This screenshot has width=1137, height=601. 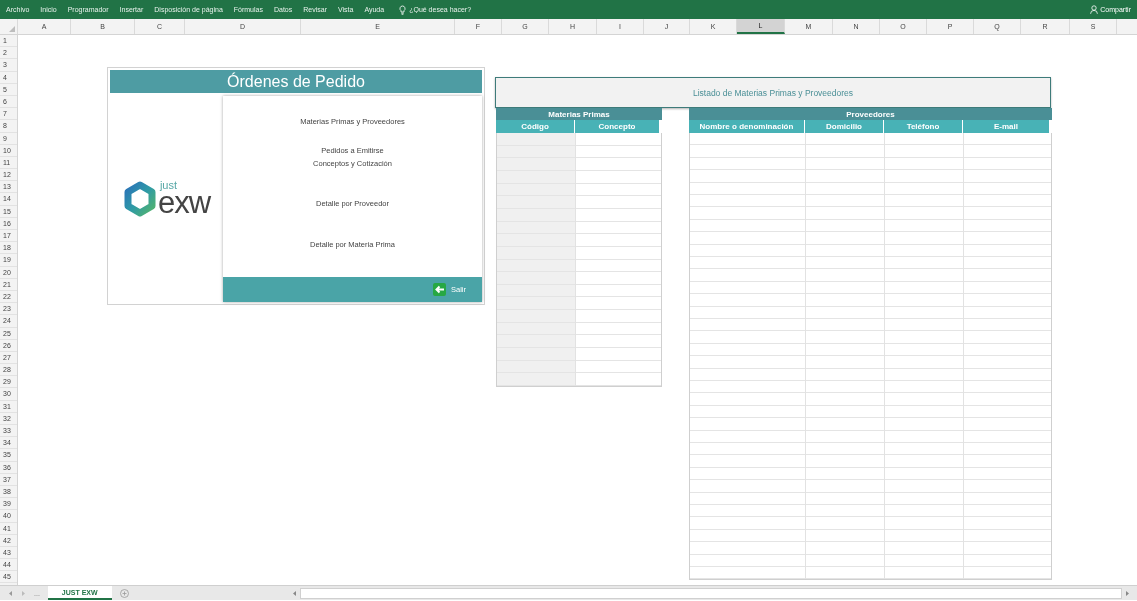 What do you see at coordinates (12, 29) in the screenshot?
I see `select-all-icon` at bounding box center [12, 29].